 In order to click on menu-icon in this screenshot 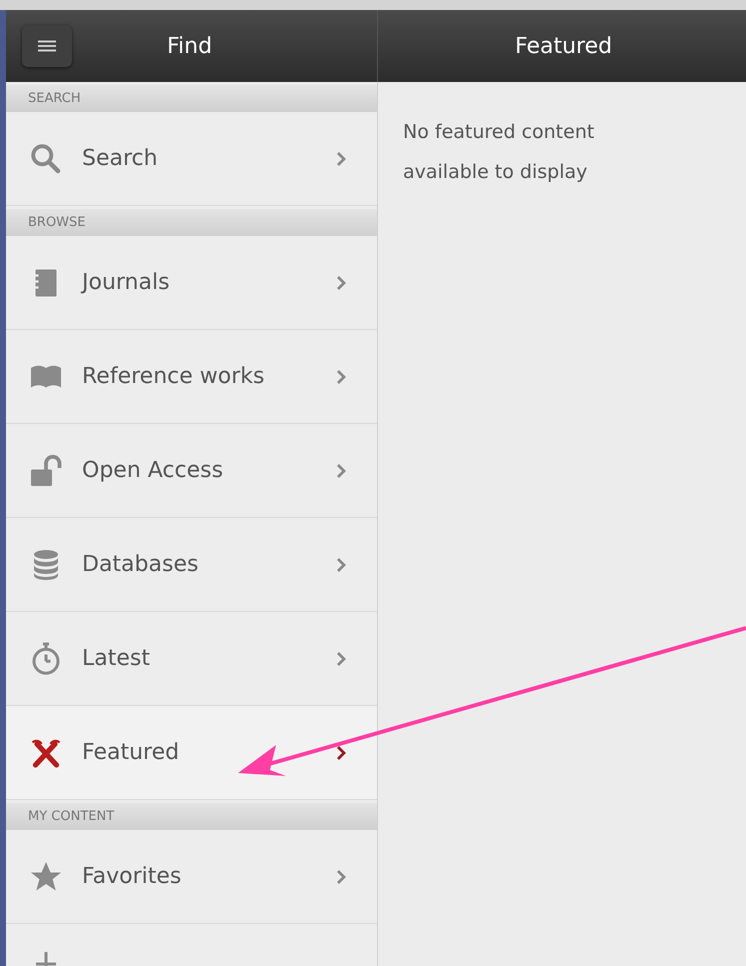, I will do `click(47, 46)`.